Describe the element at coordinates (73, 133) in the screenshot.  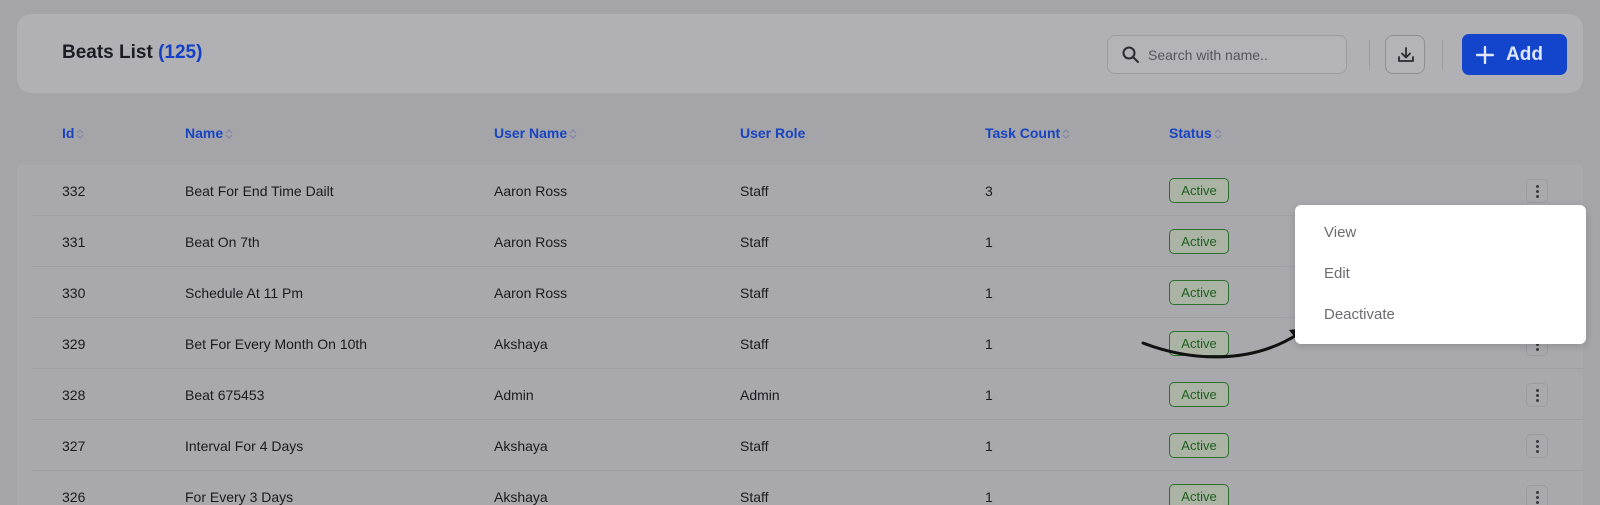
I see `column-header-id: Id` at that location.